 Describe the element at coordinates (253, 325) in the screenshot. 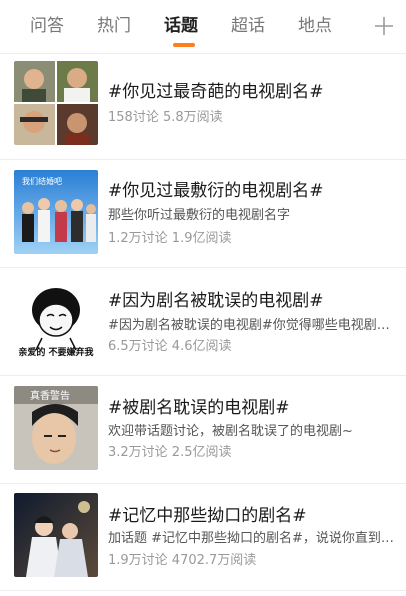

I see `topic-description: #因为剧名被耽误的电视剧#你觉得哪些电视剧被剧名耽误了` at that location.